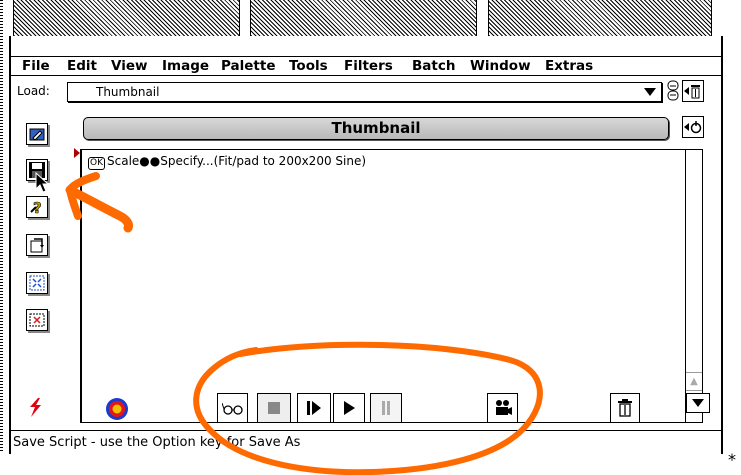  I want to click on trash-icon, so click(625, 408).